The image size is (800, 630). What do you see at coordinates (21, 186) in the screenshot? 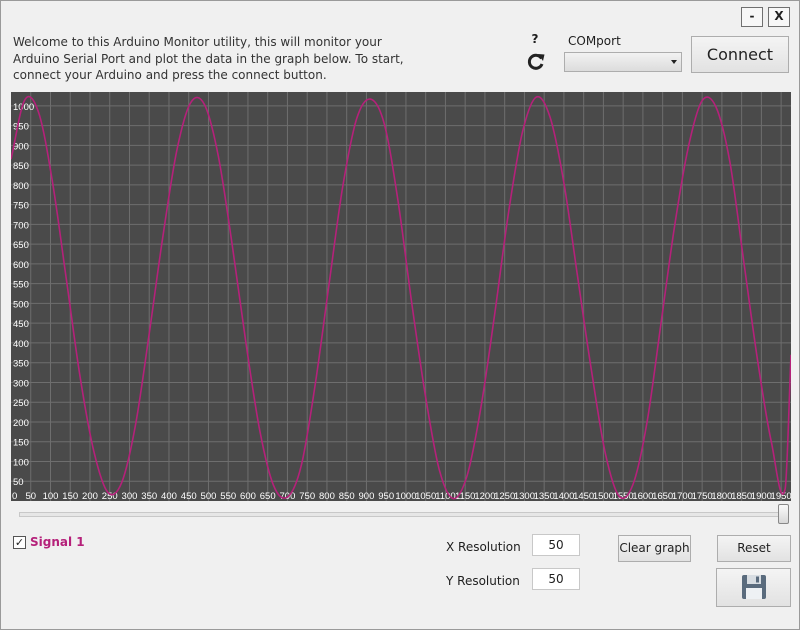
I see `y-tick-label: 800` at bounding box center [21, 186].